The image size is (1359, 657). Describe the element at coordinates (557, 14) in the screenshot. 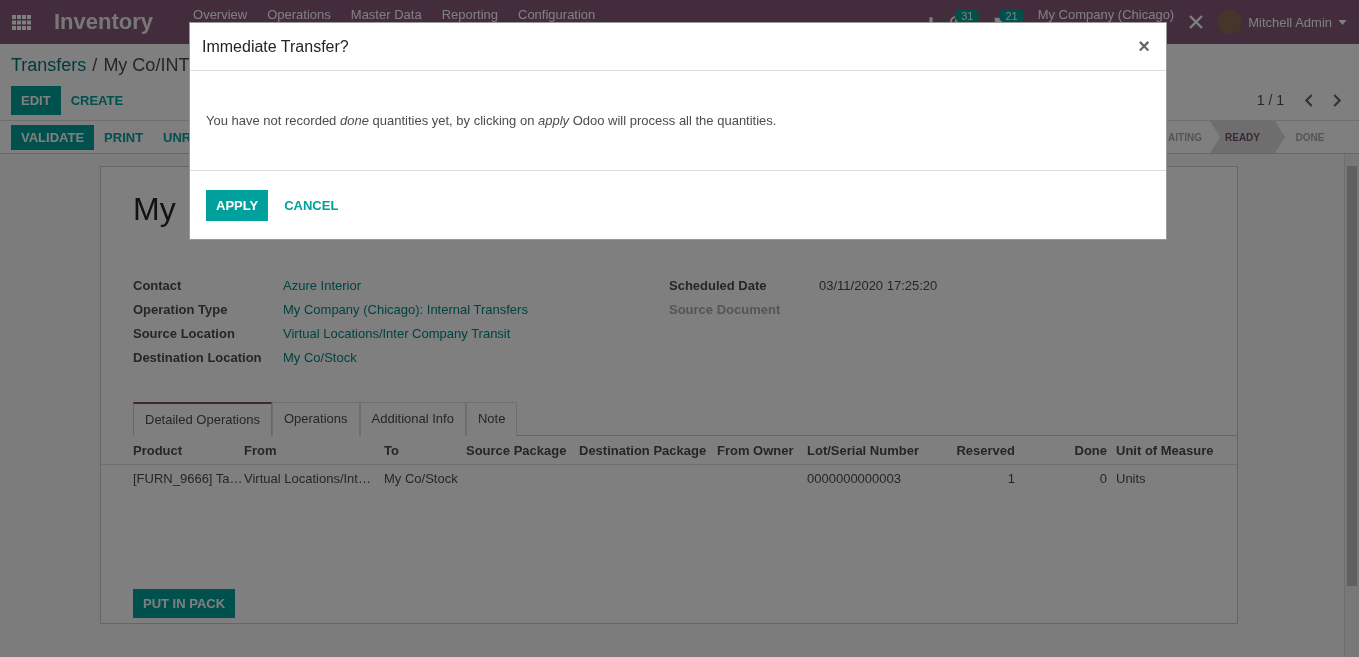

I see `menu-item: Configuration` at that location.